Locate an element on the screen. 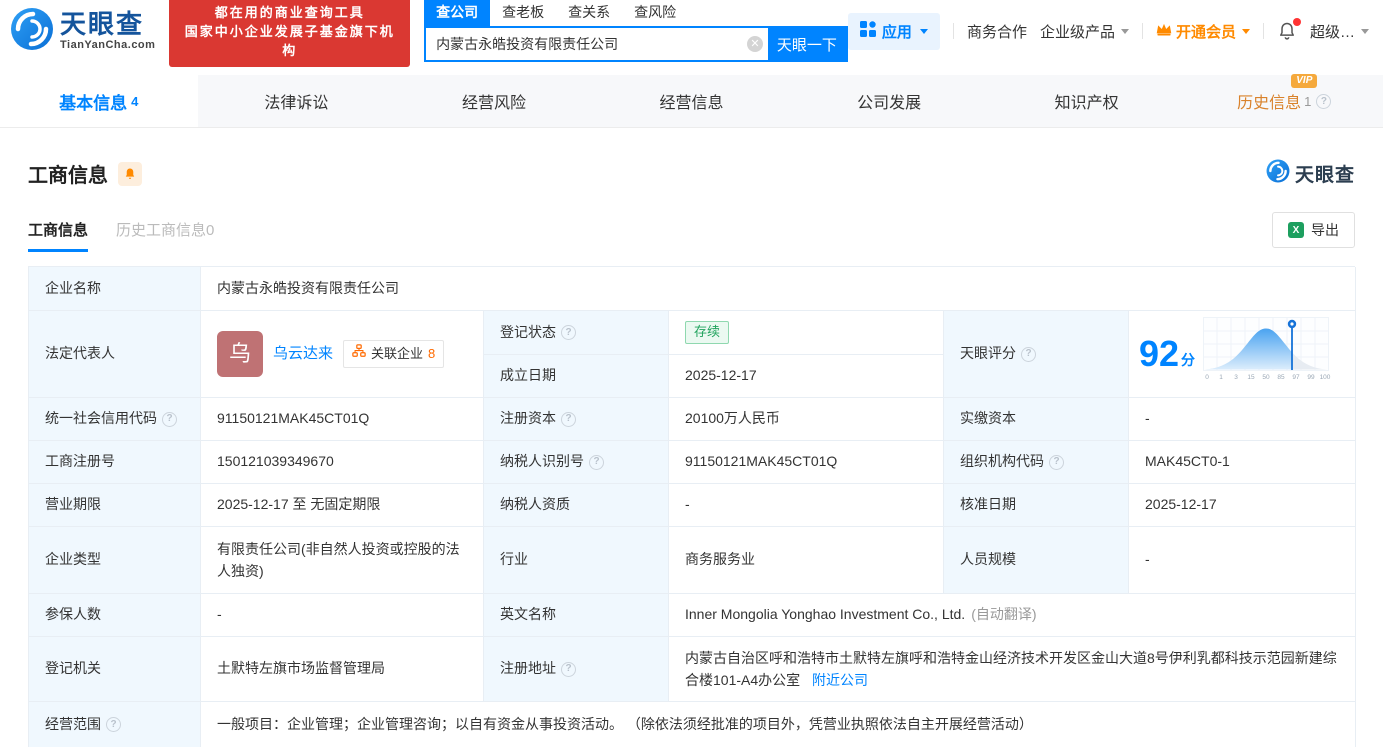 This screenshot has width=1383, height=747. tab-count: 4 is located at coordinates (135, 101).